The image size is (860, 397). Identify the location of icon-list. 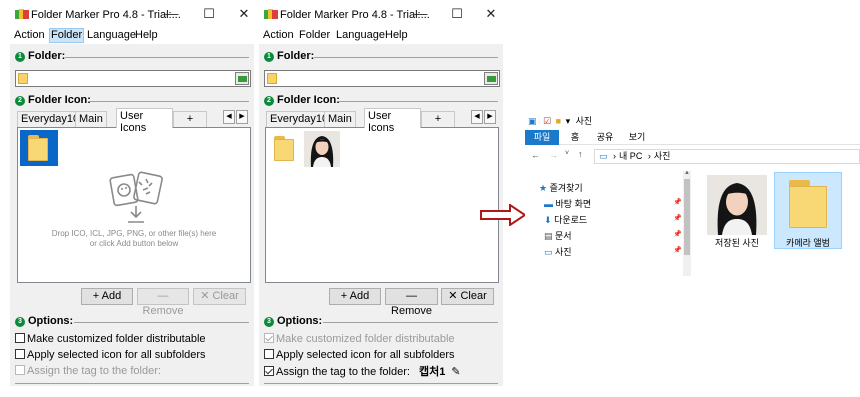
(382, 205).